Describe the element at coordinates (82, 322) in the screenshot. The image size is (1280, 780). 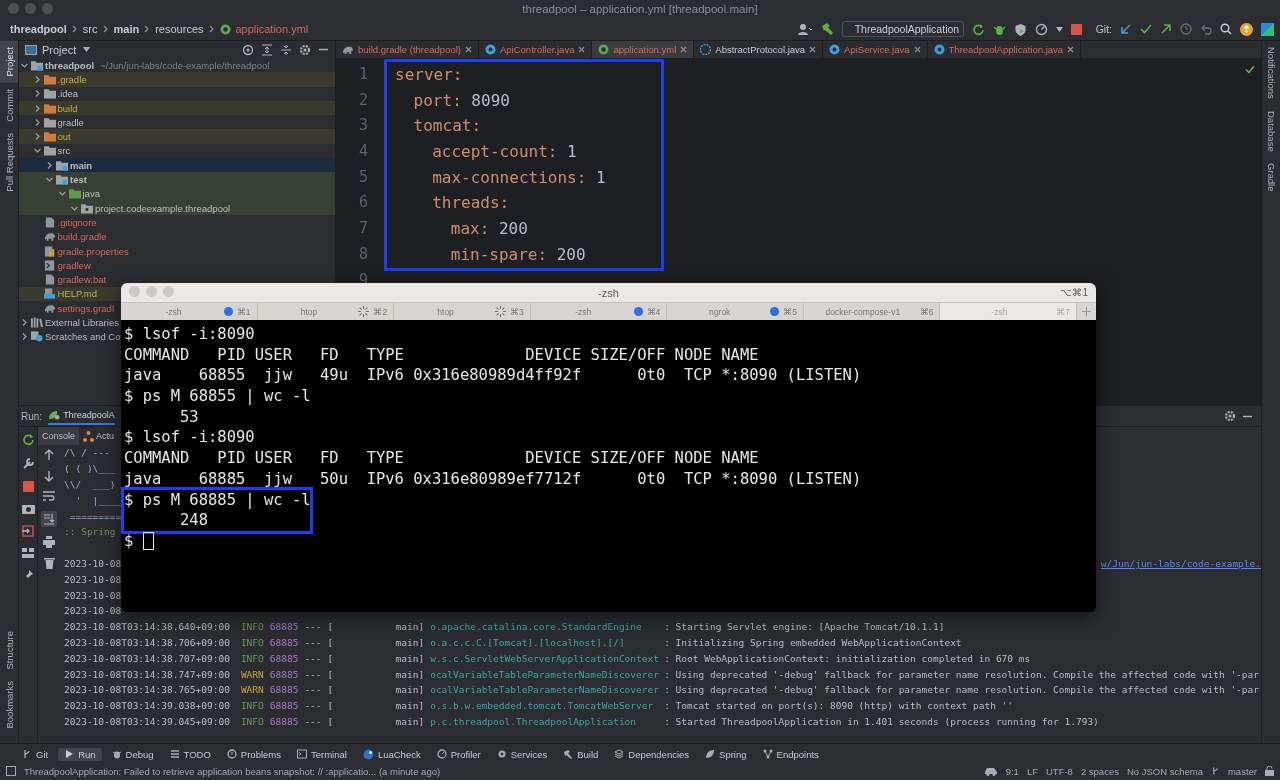
I see `tree-item-label: External Libraries` at that location.